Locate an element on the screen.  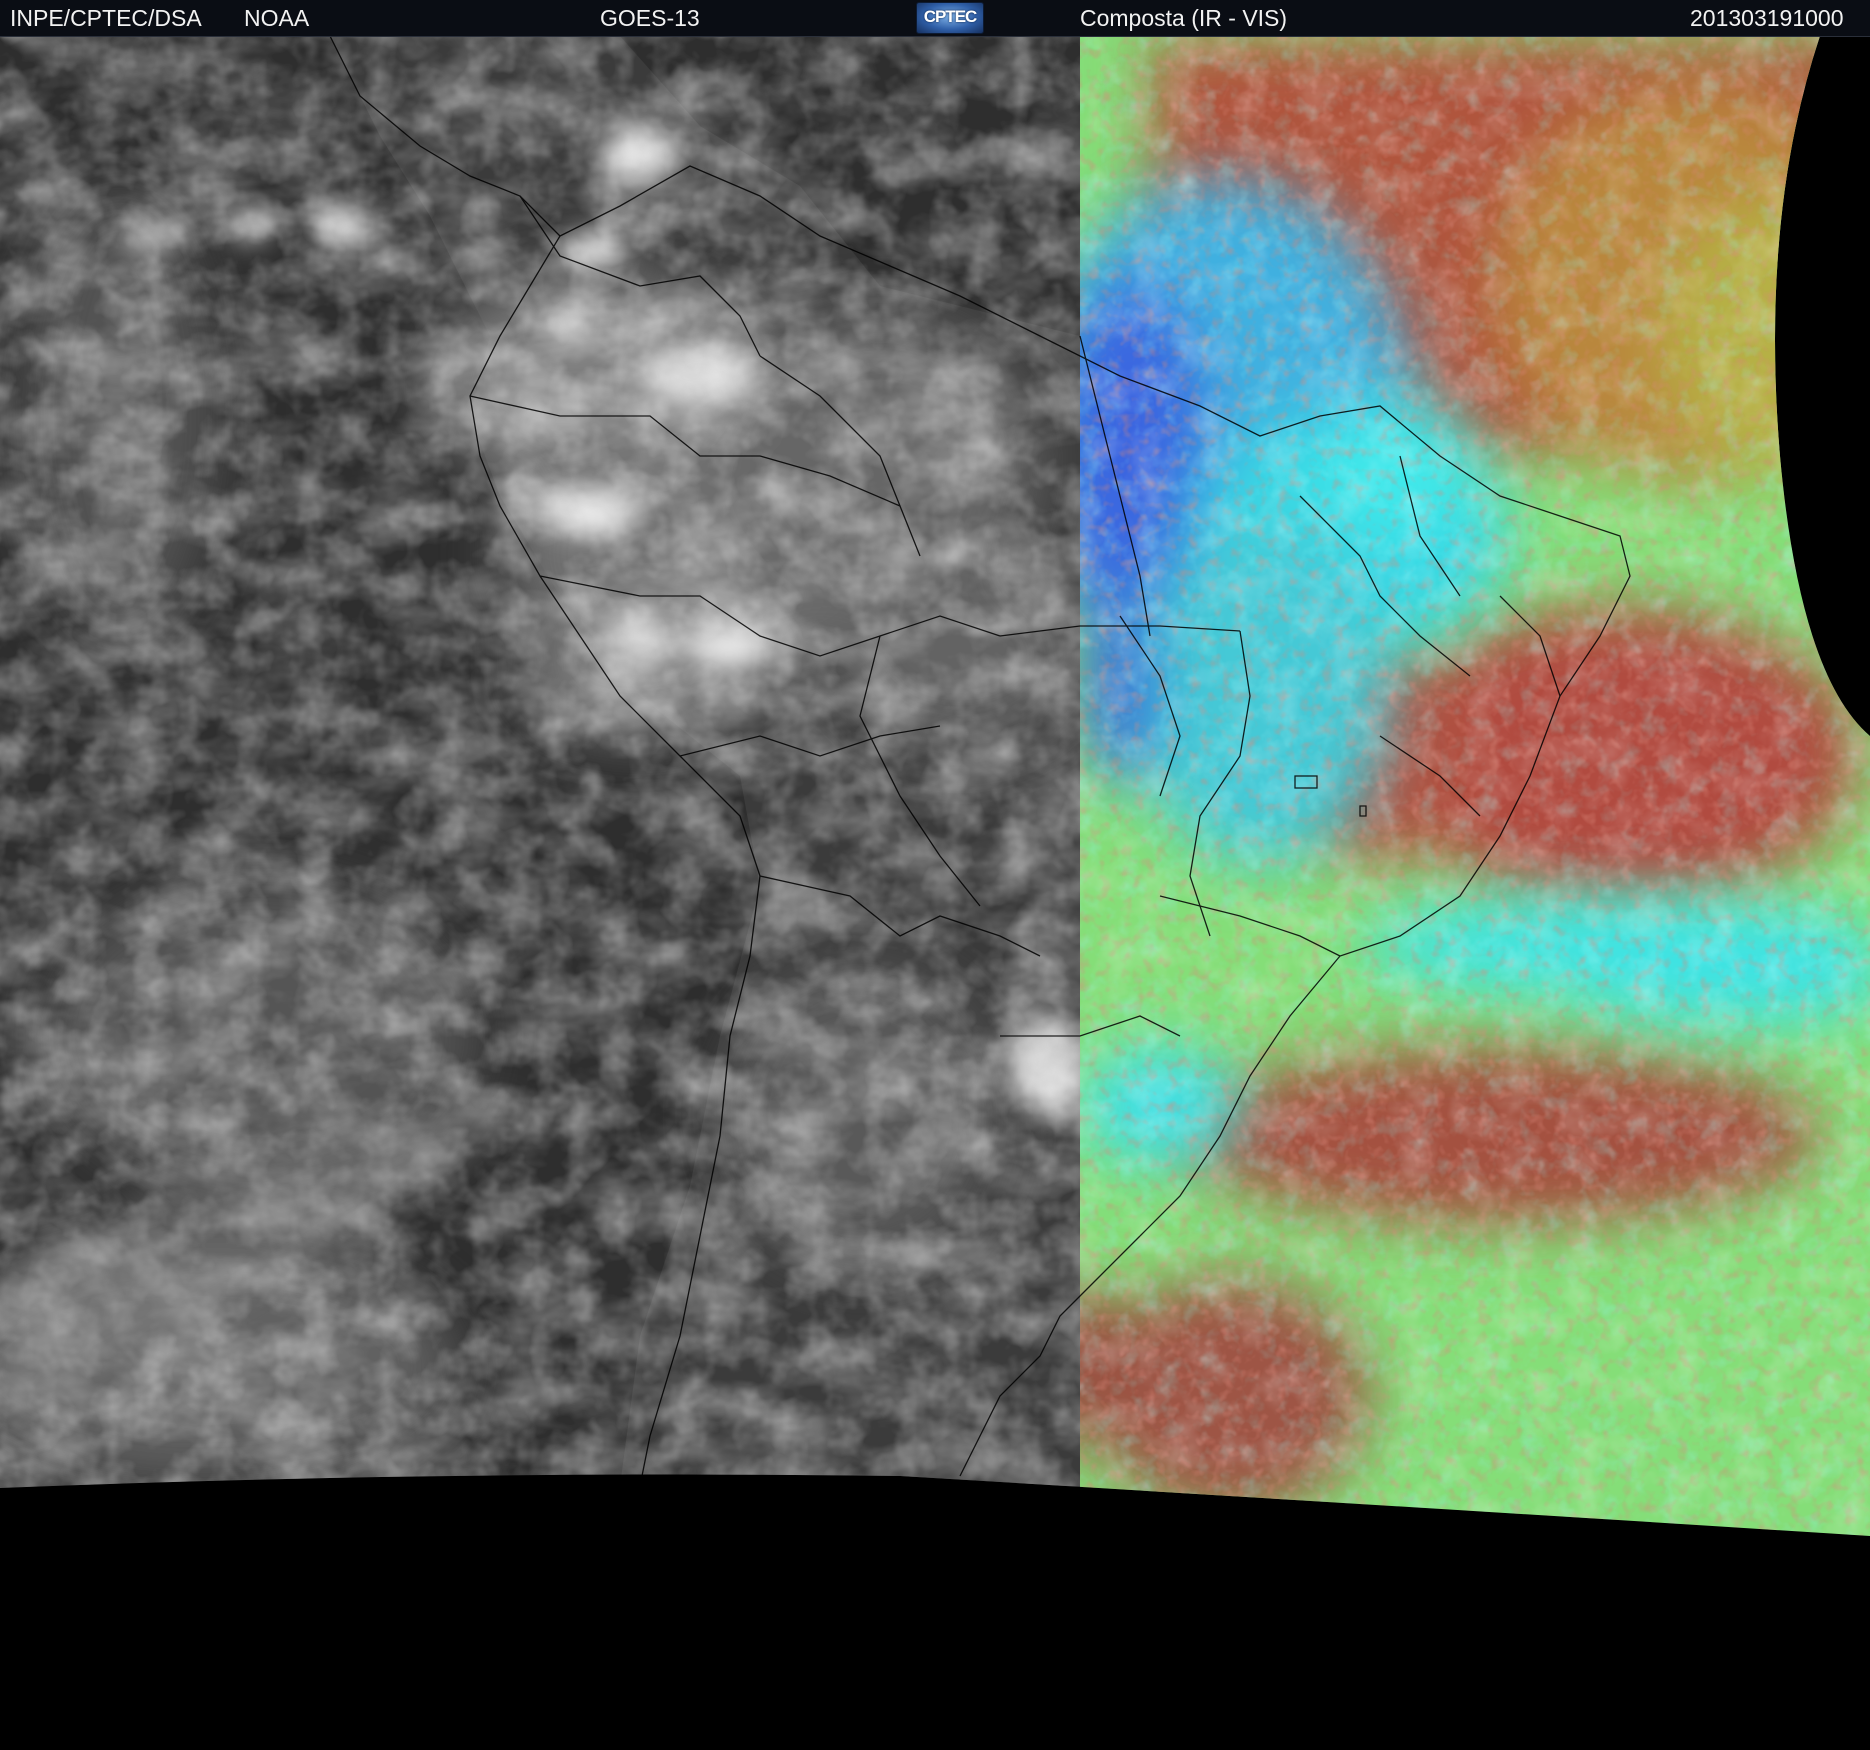
timestamp-label: 201303191000 is located at coordinates (1767, 18).